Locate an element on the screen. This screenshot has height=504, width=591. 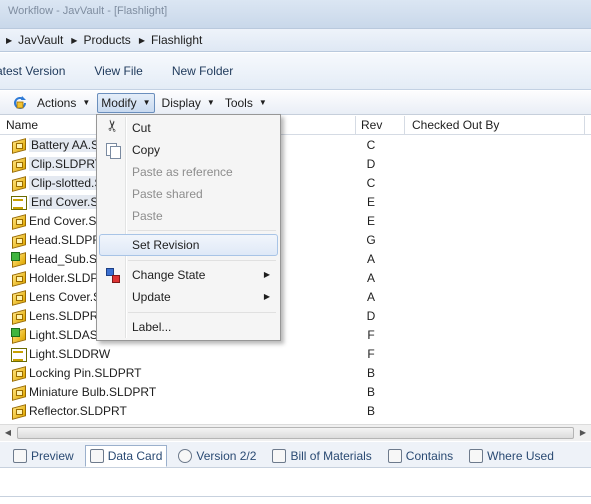
divider is located at coordinates (295, 496).